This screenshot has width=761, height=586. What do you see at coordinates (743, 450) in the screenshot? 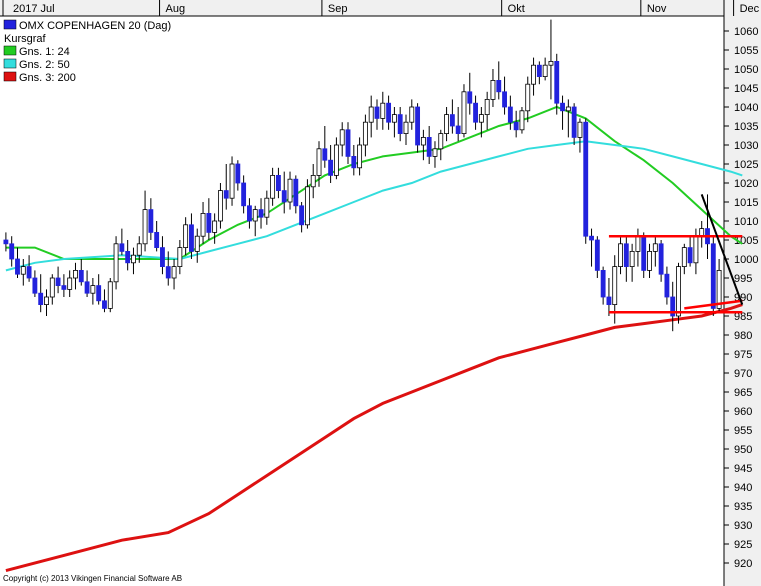
I see `price-label: 950` at bounding box center [743, 450].